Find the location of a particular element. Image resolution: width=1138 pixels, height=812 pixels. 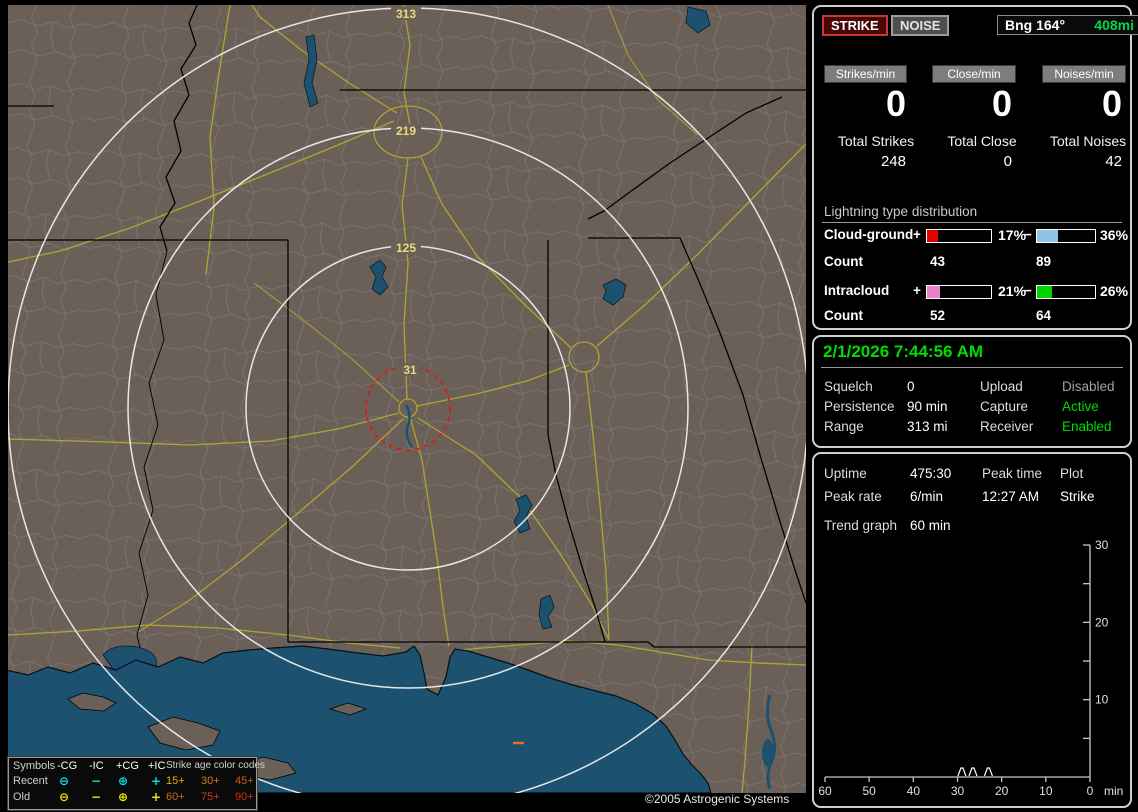

cg-minus-pct: 36% is located at coordinates (1114, 235).